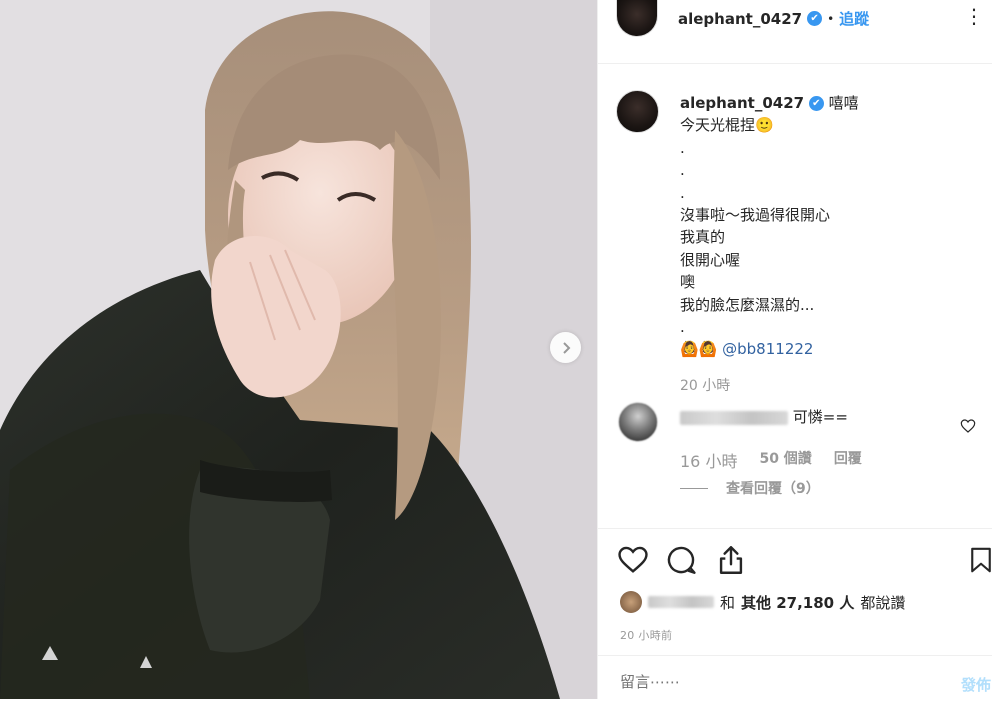 The width and height of the screenshot is (992, 701). I want to click on comment-time: 16 小時, so click(708, 460).